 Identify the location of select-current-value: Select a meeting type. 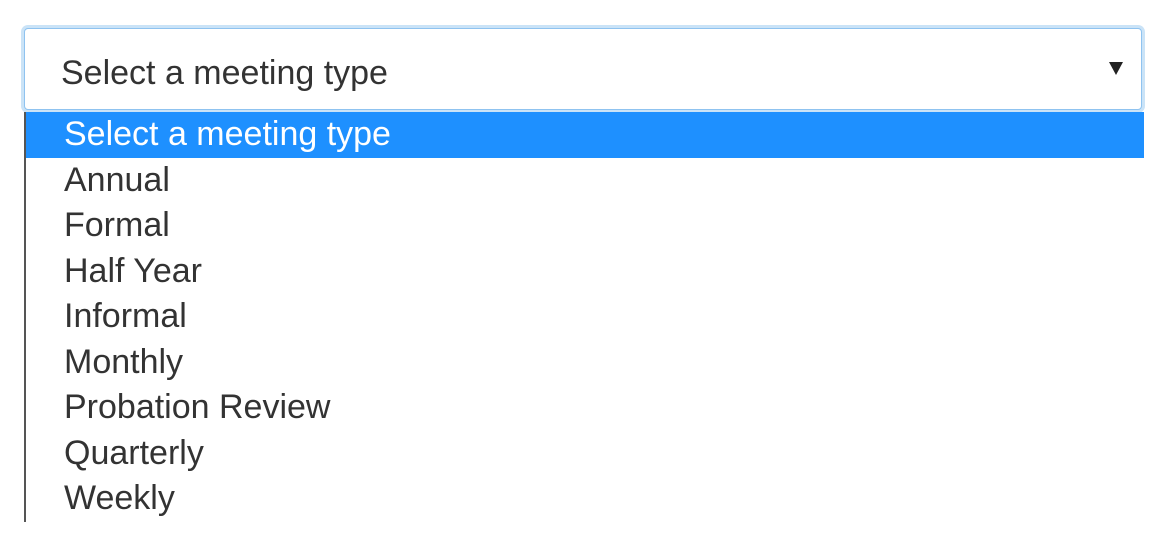
(224, 73).